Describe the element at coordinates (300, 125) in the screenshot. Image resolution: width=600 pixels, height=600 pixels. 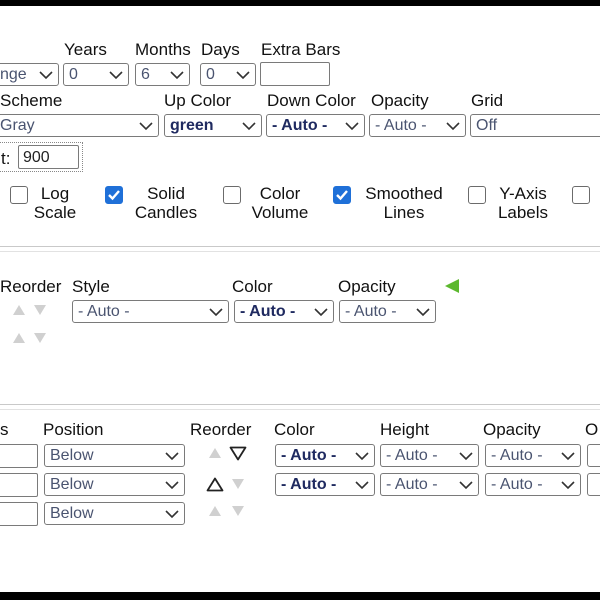
I see `down-color-select-value: - Auto -` at that location.